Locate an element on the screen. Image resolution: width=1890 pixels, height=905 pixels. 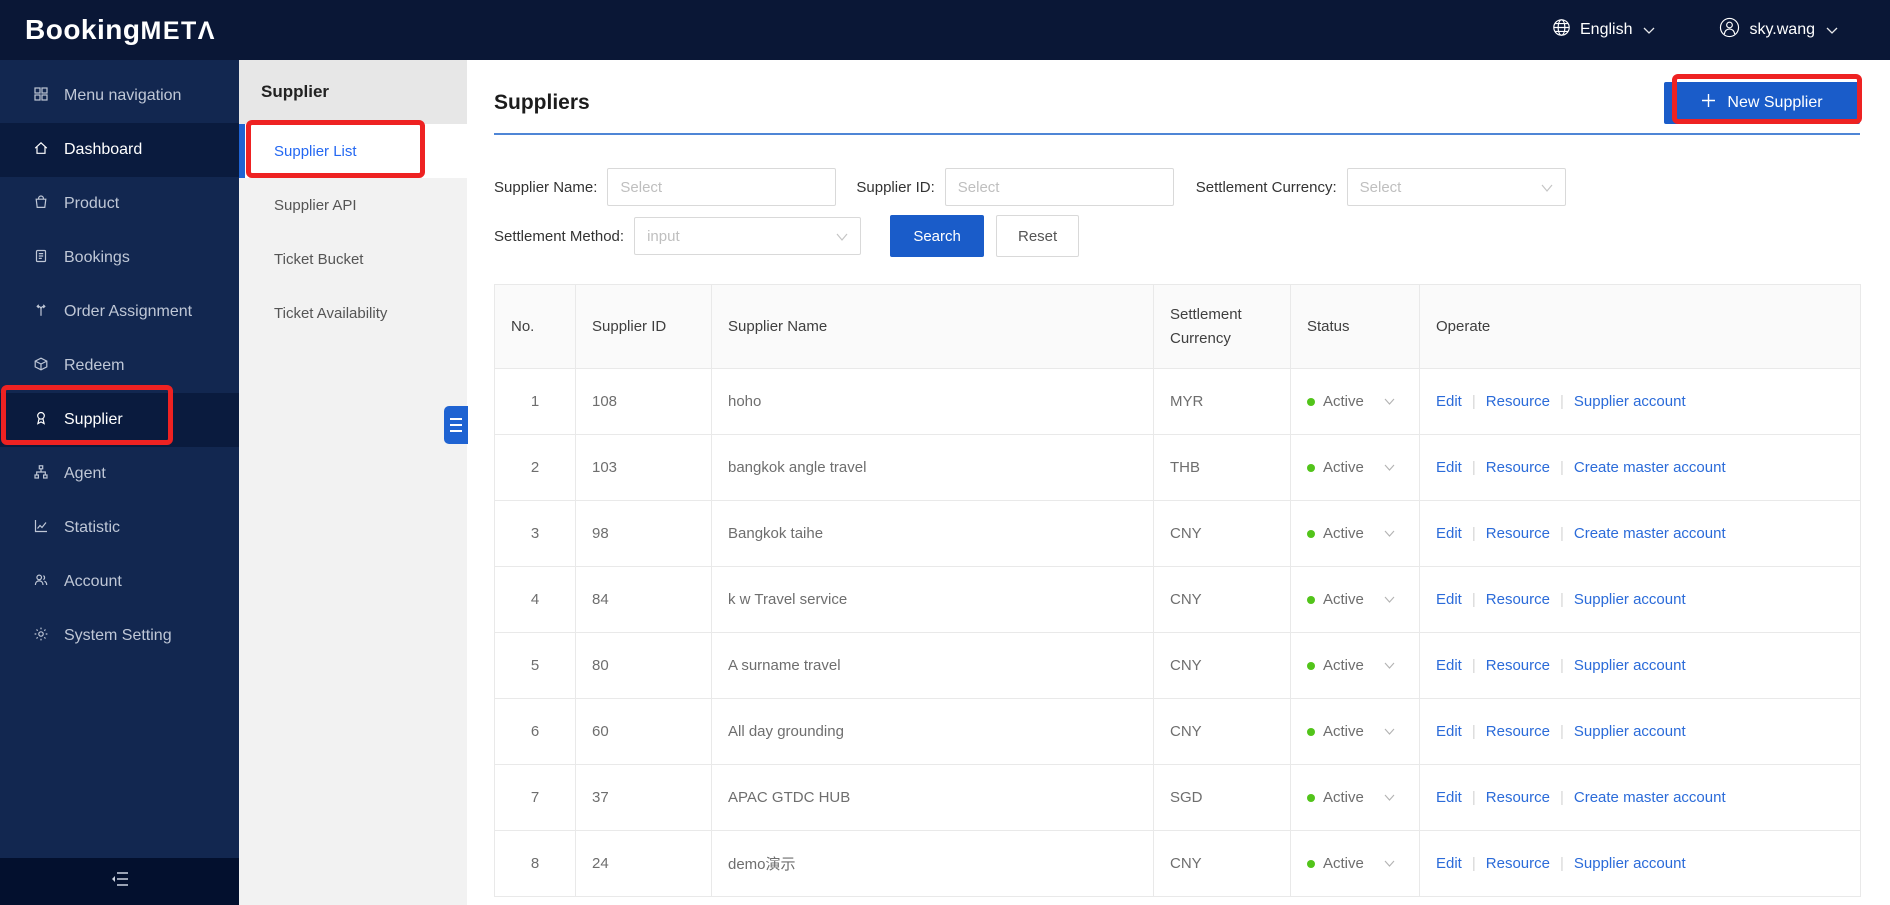
user-menu: sky.wang is located at coordinates (1778, 30).